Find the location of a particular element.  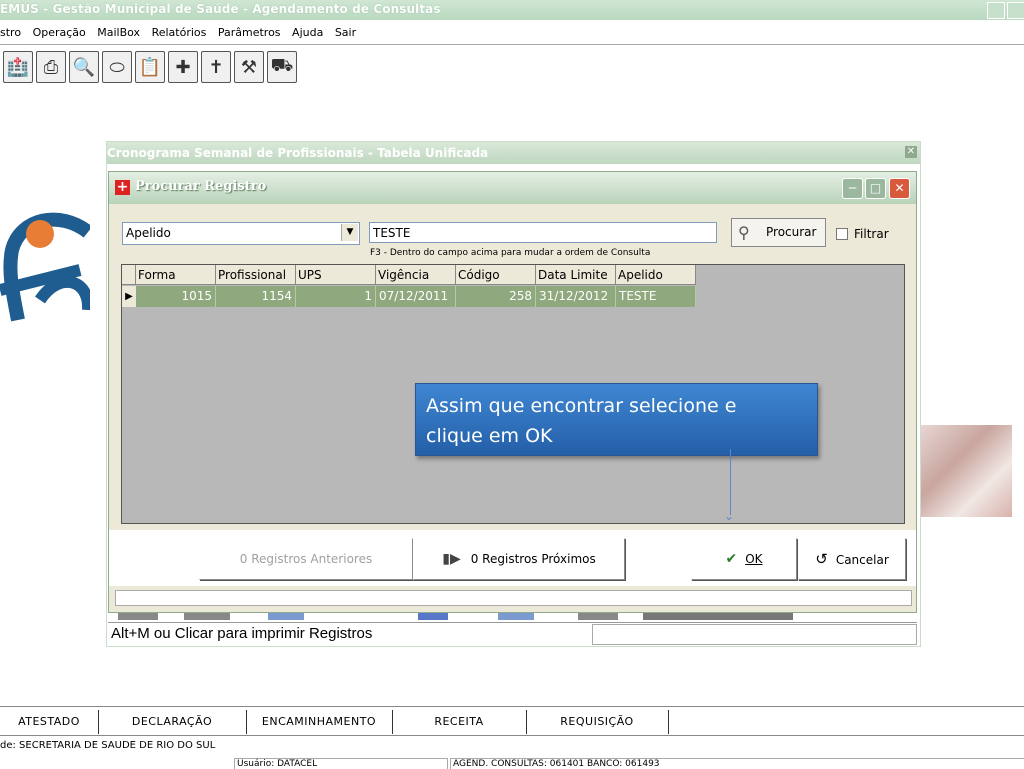

tab-receita: RECEITA is located at coordinates (459, 722).